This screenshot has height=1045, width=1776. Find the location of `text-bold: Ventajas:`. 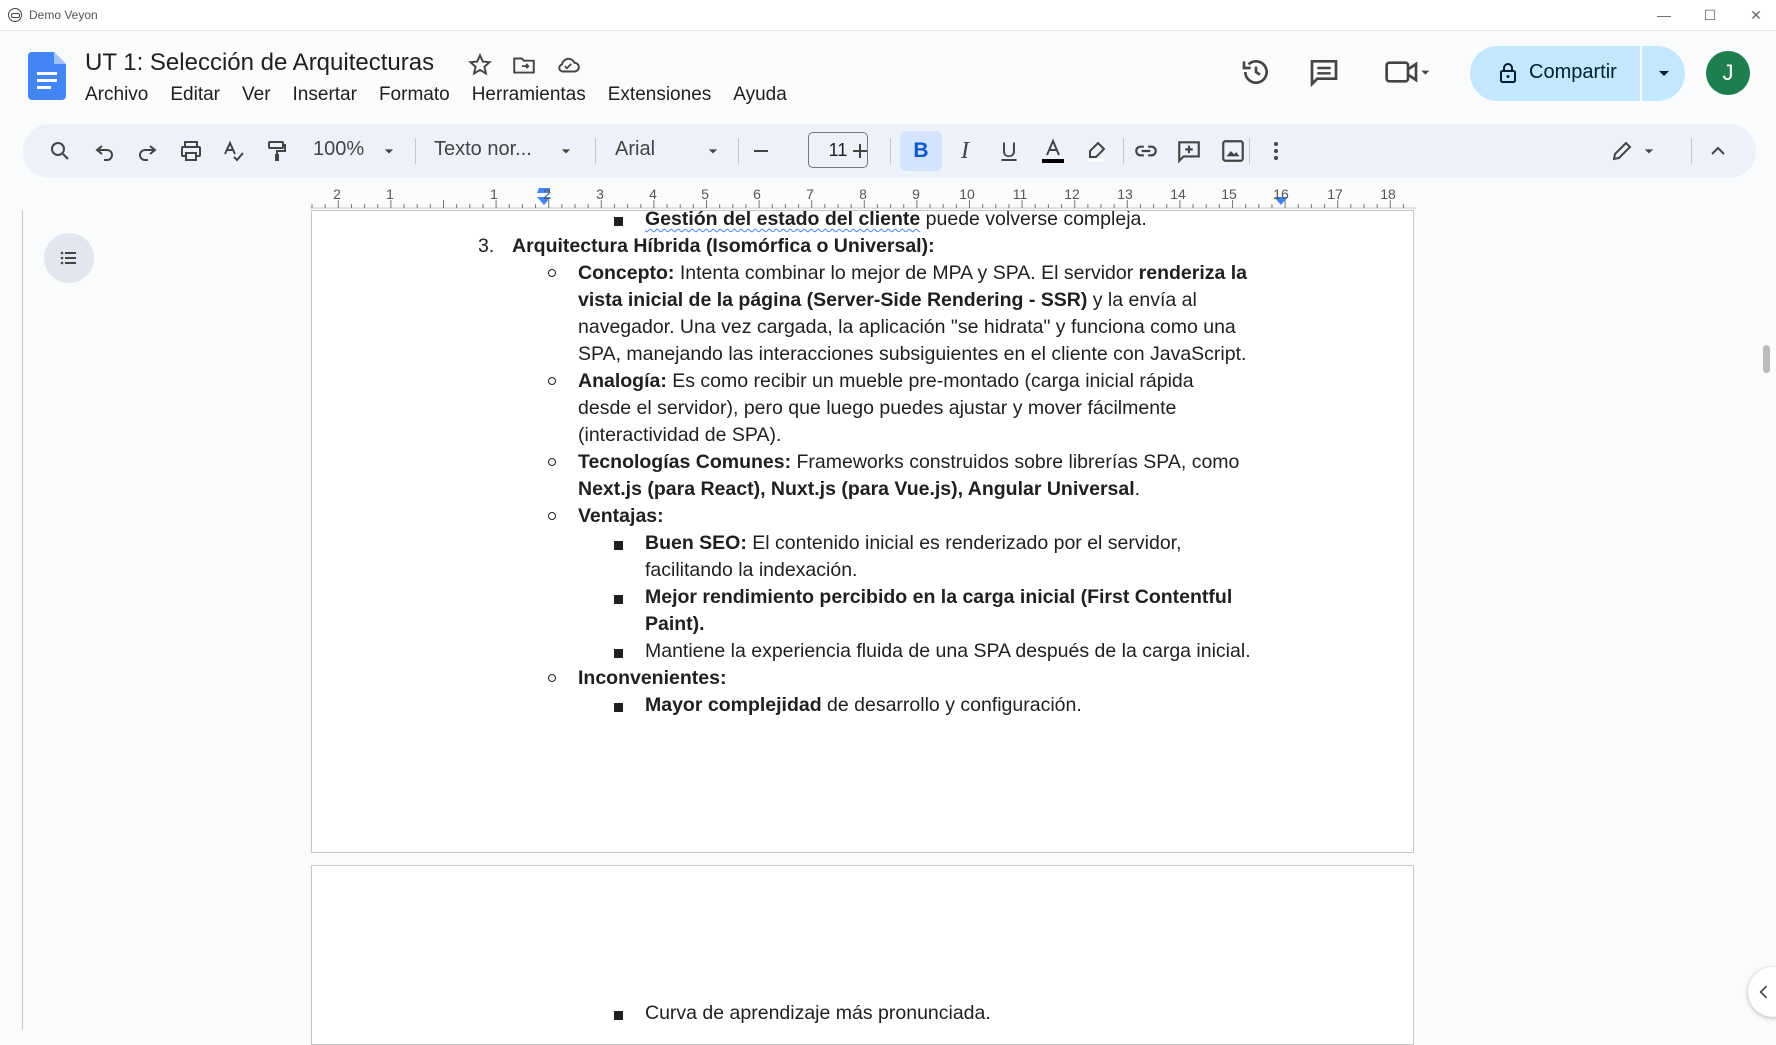

text-bold: Ventajas: is located at coordinates (621, 516).